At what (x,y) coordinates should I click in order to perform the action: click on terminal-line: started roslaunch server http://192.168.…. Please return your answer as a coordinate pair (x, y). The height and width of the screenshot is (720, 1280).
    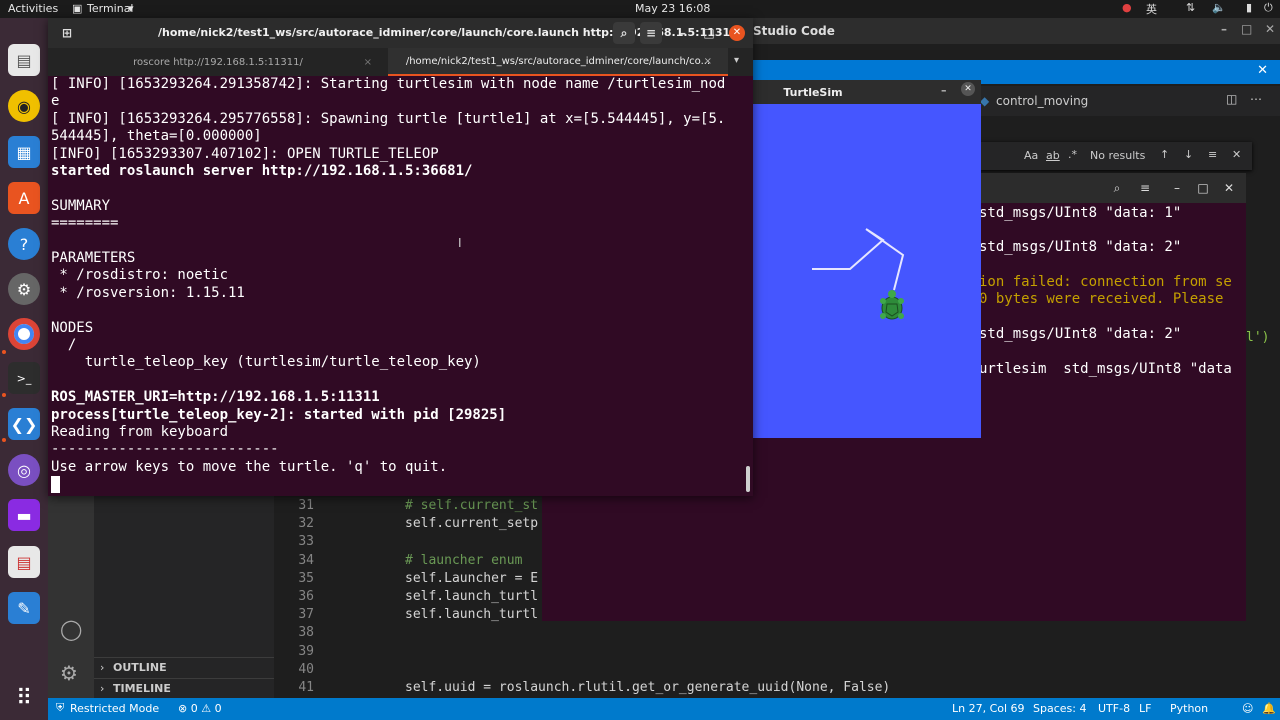
    Looking at the image, I should click on (262, 171).